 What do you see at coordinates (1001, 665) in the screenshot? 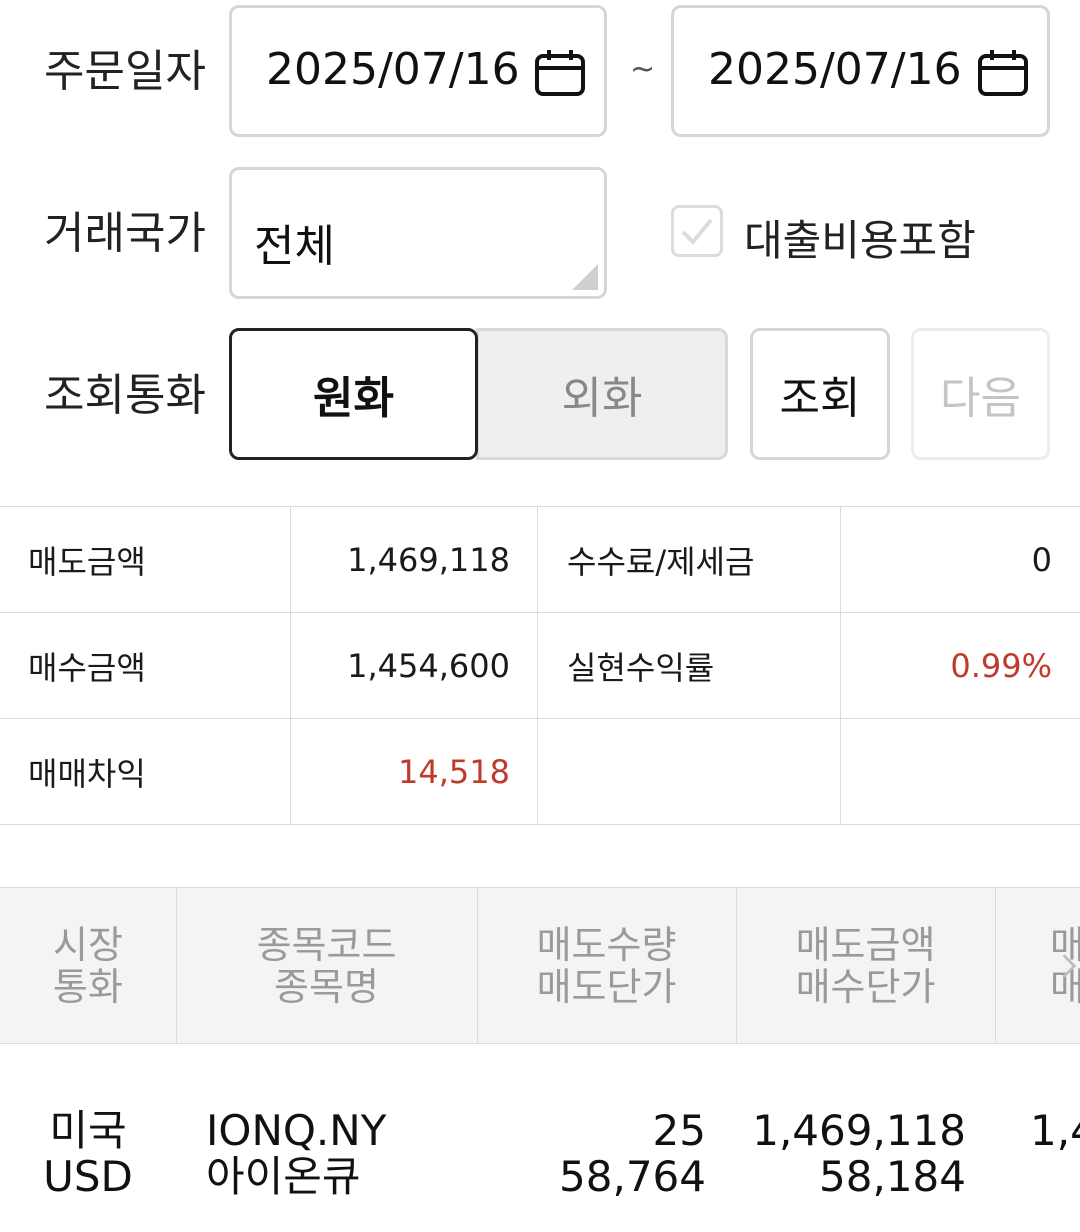
I see `realized-return-value: 0.99%` at bounding box center [1001, 665].